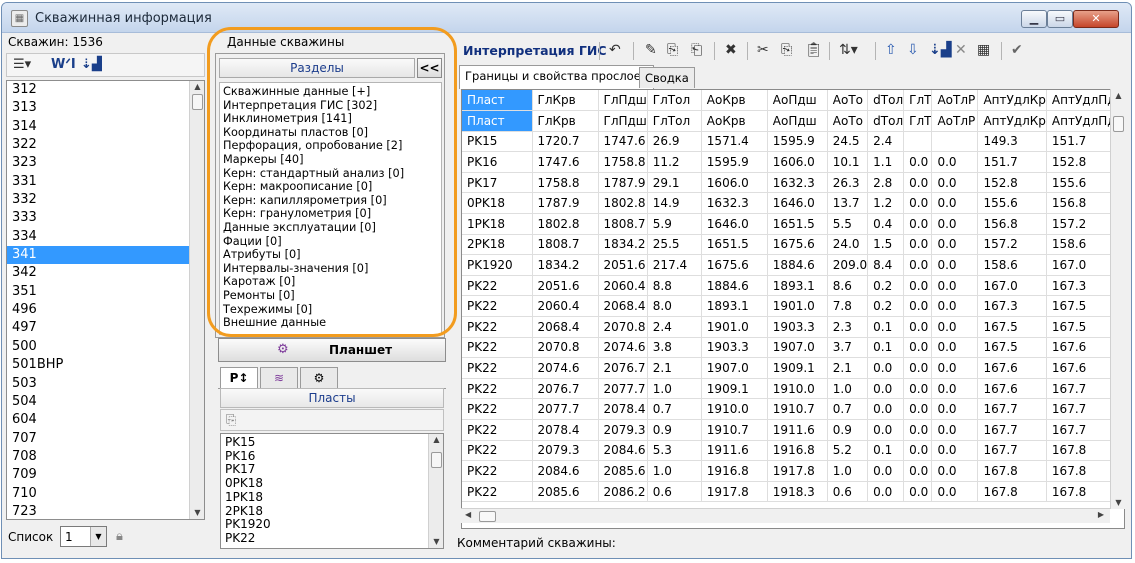  Describe the element at coordinates (1081, 245) in the screenshot. I see `table-cell: 158.6` at that location.